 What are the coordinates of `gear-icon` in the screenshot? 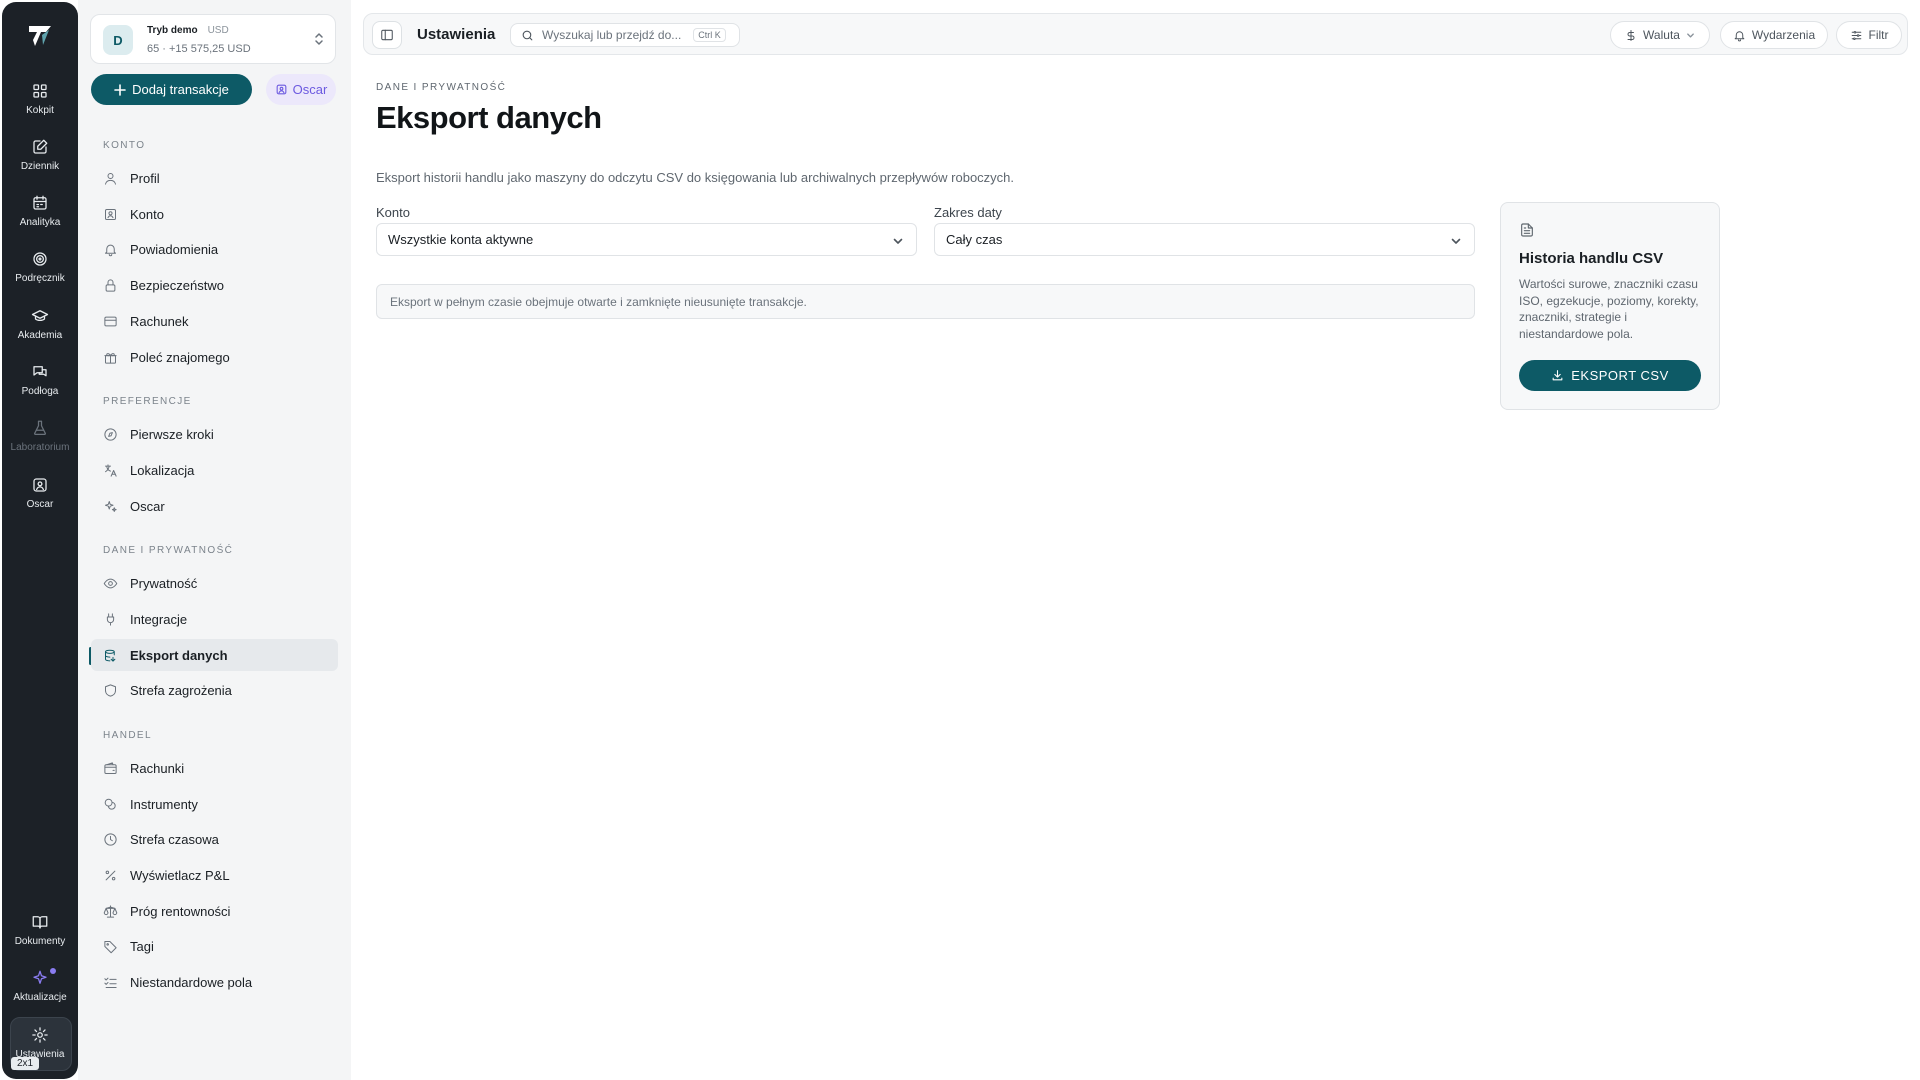 It's located at (40, 1035).